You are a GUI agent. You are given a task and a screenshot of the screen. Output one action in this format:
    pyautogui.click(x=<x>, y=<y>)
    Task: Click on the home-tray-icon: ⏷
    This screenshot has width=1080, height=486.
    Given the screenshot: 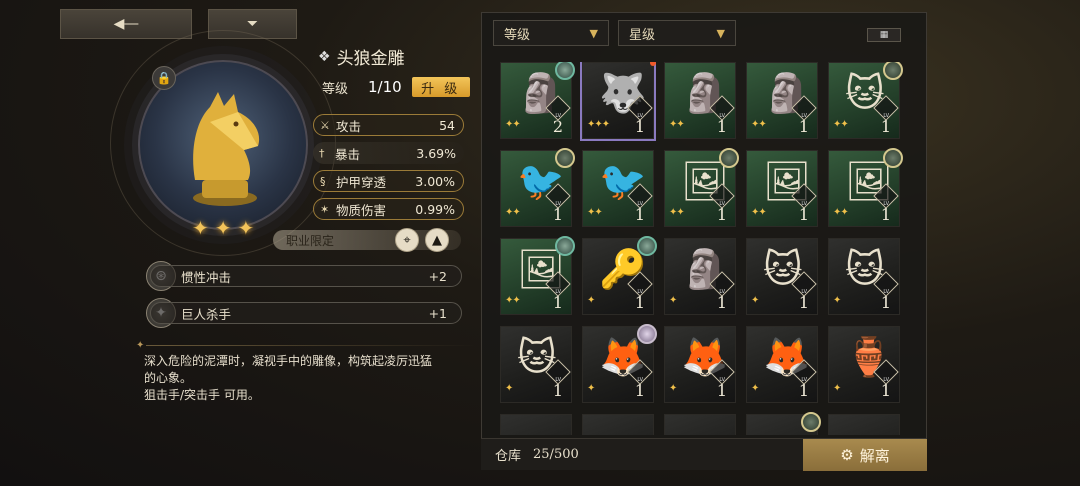 What is the action you would take?
    pyautogui.click(x=252, y=24)
    